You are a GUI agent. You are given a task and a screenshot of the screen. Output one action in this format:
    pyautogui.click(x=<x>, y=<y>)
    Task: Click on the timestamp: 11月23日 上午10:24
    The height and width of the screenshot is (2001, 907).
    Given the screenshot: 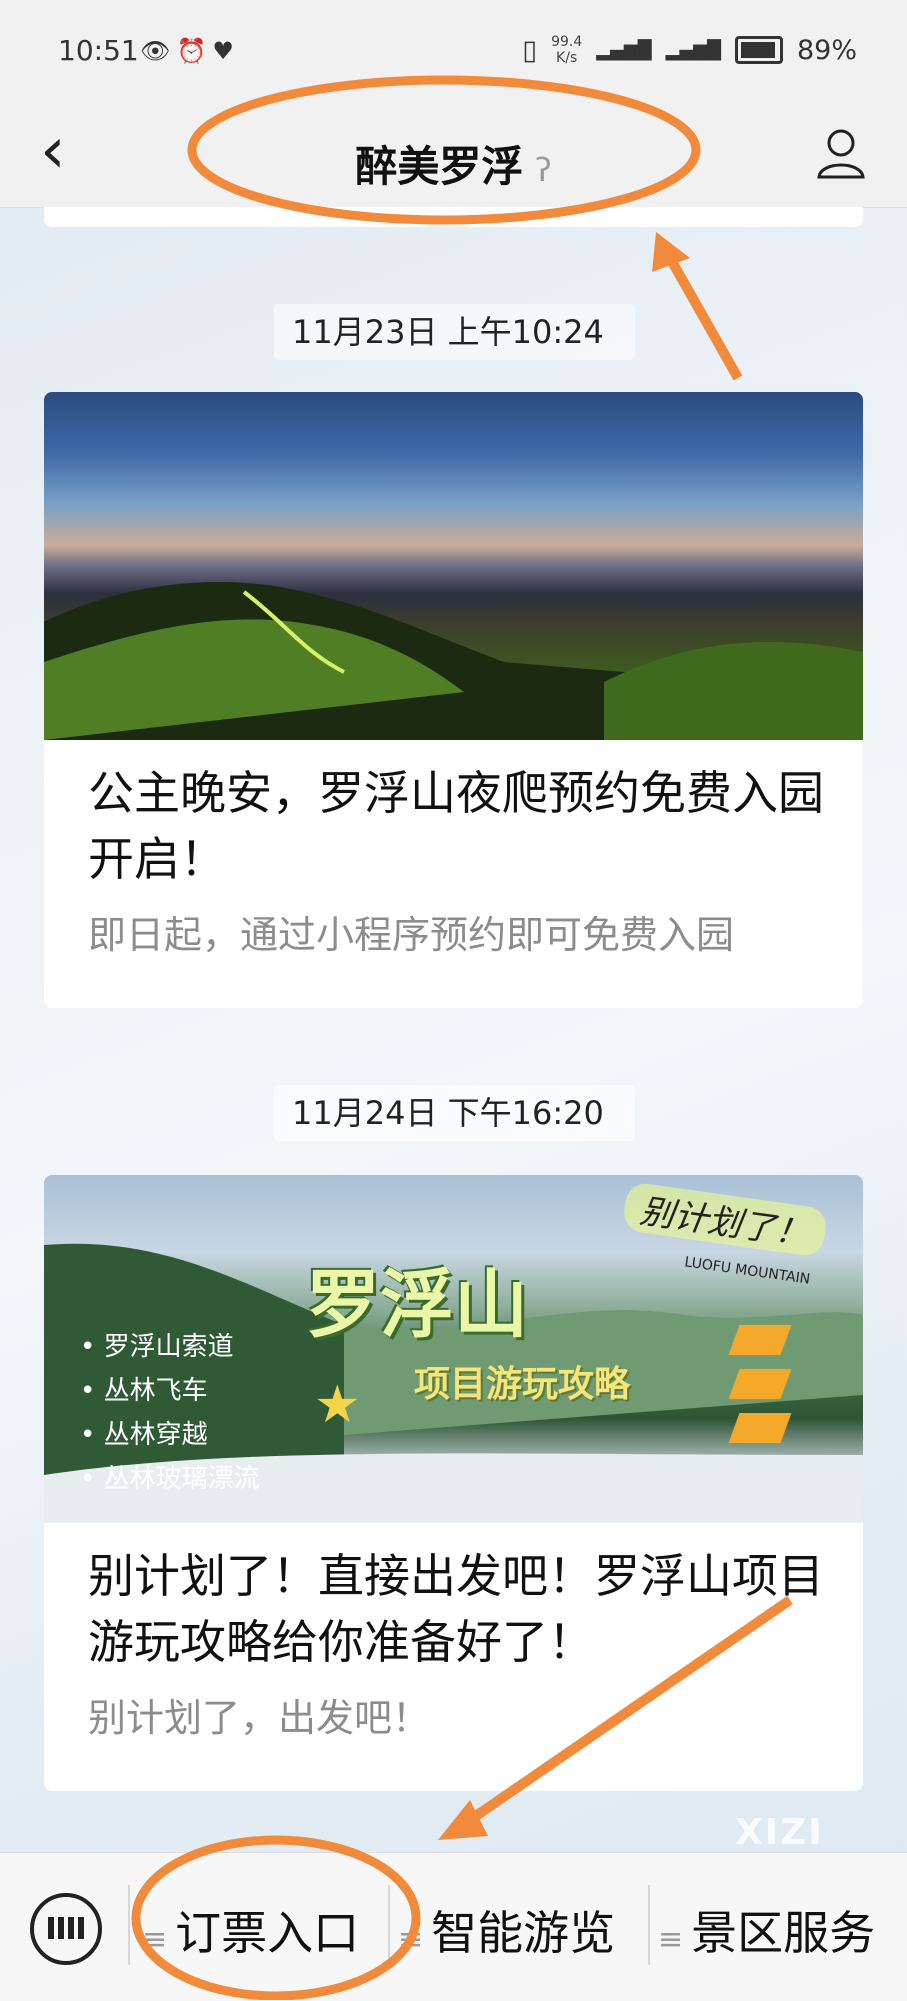 What is the action you would take?
    pyautogui.click(x=454, y=332)
    